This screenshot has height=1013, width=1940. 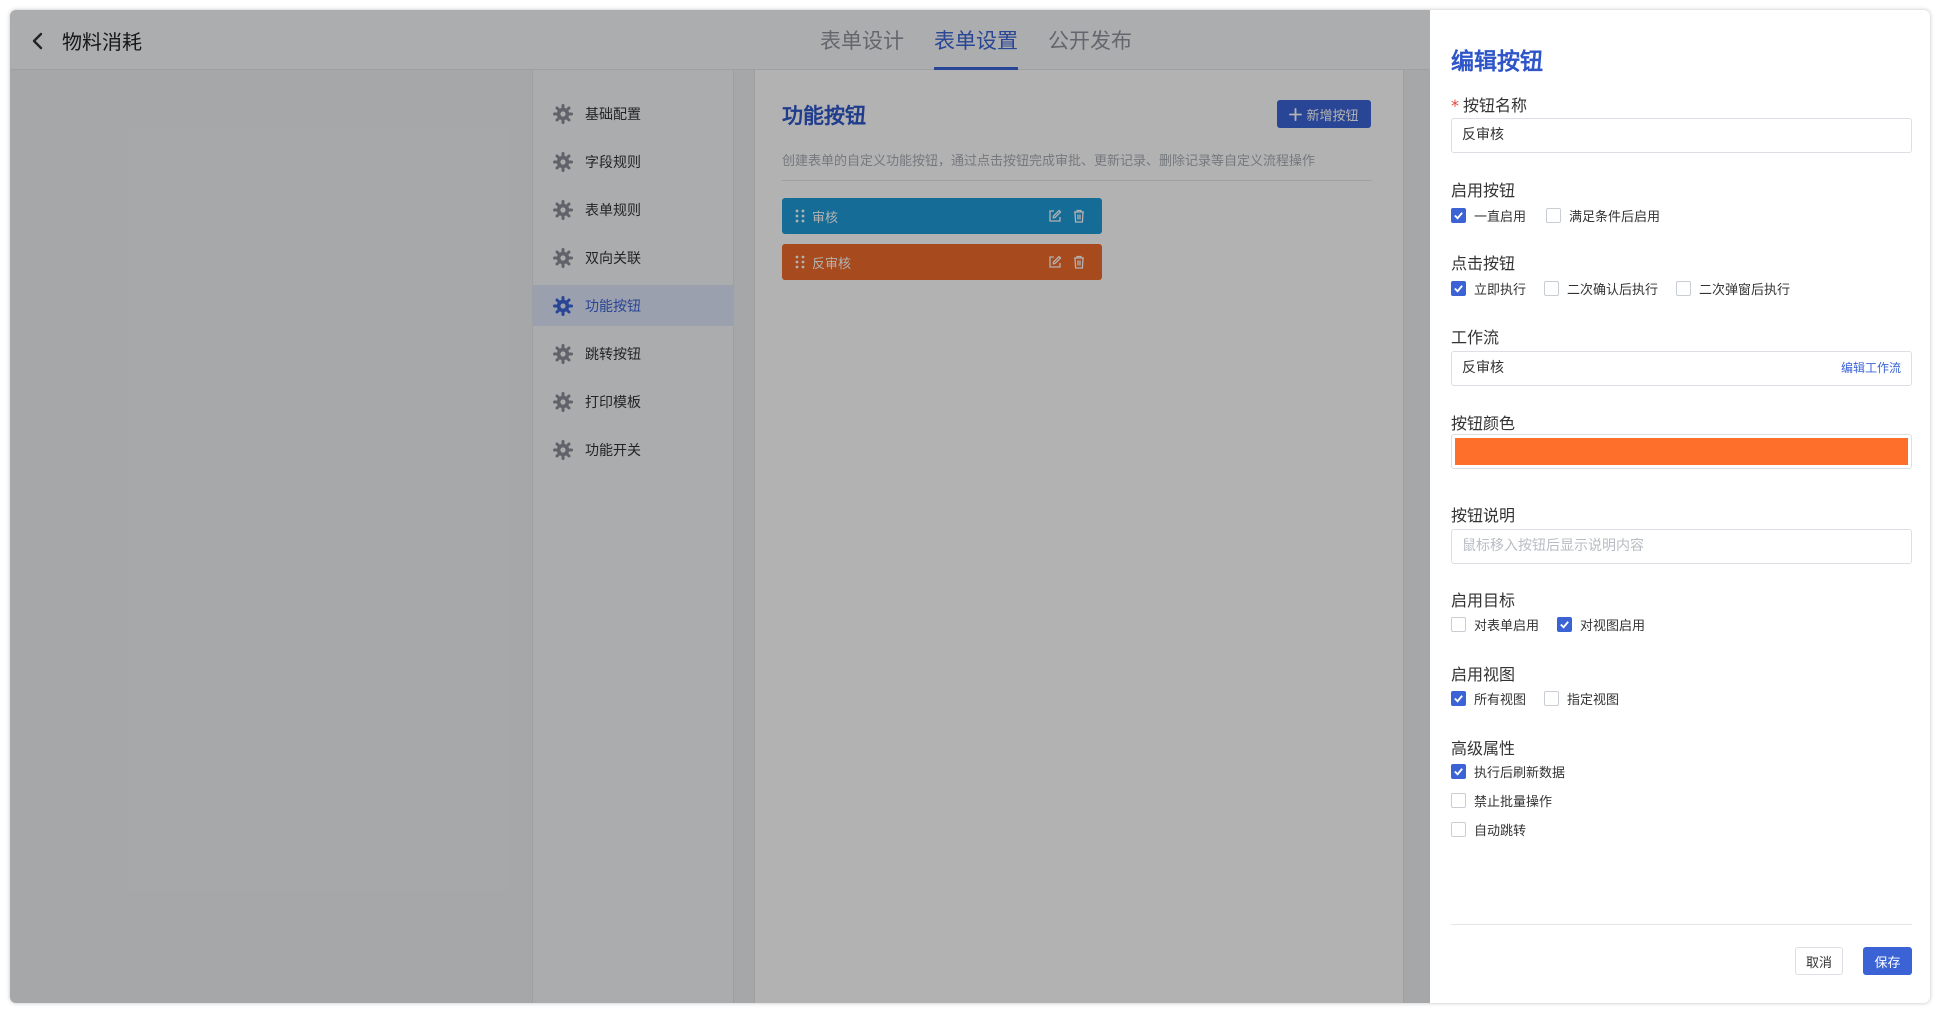 What do you see at coordinates (1613, 290) in the screenshot?
I see `checkbox-label: 二次确认后执行` at bounding box center [1613, 290].